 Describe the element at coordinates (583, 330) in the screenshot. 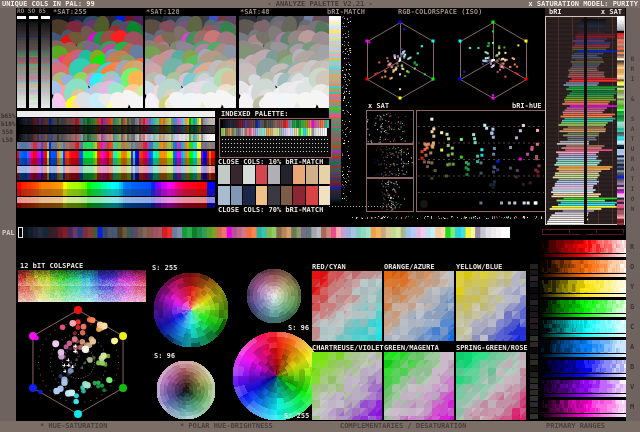

I see `primary-ranges-chart` at that location.